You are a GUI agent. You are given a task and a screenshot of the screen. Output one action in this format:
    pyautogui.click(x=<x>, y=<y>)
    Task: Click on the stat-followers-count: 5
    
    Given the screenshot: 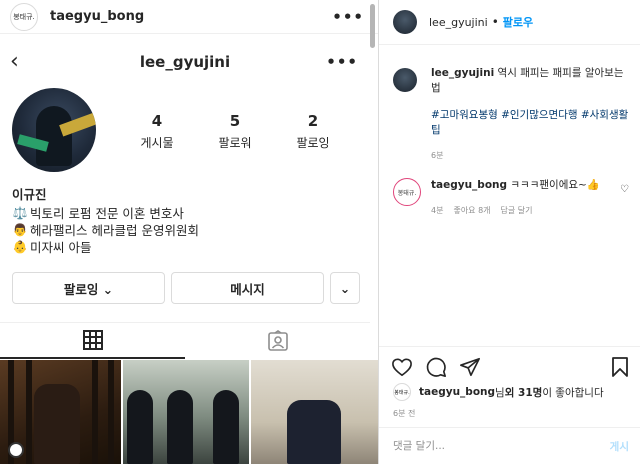 What is the action you would take?
    pyautogui.click(x=235, y=121)
    